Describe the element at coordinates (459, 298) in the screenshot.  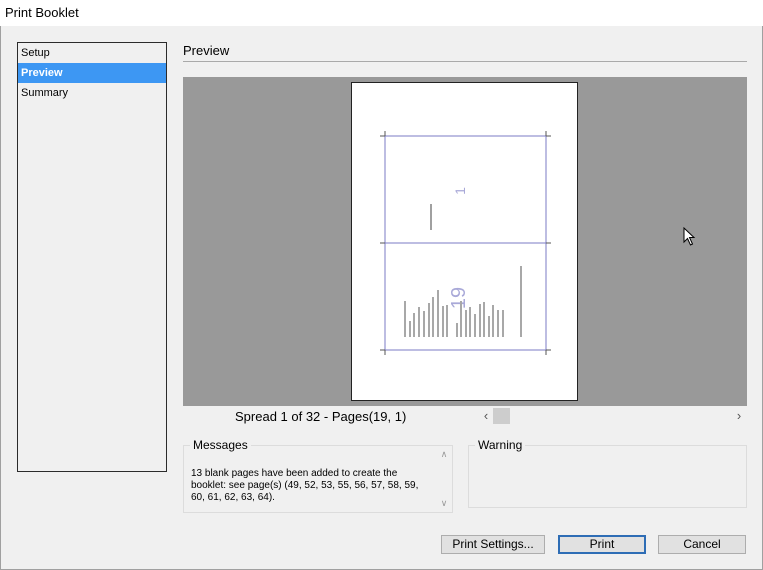
I see `page-number-bottom: 19` at that location.